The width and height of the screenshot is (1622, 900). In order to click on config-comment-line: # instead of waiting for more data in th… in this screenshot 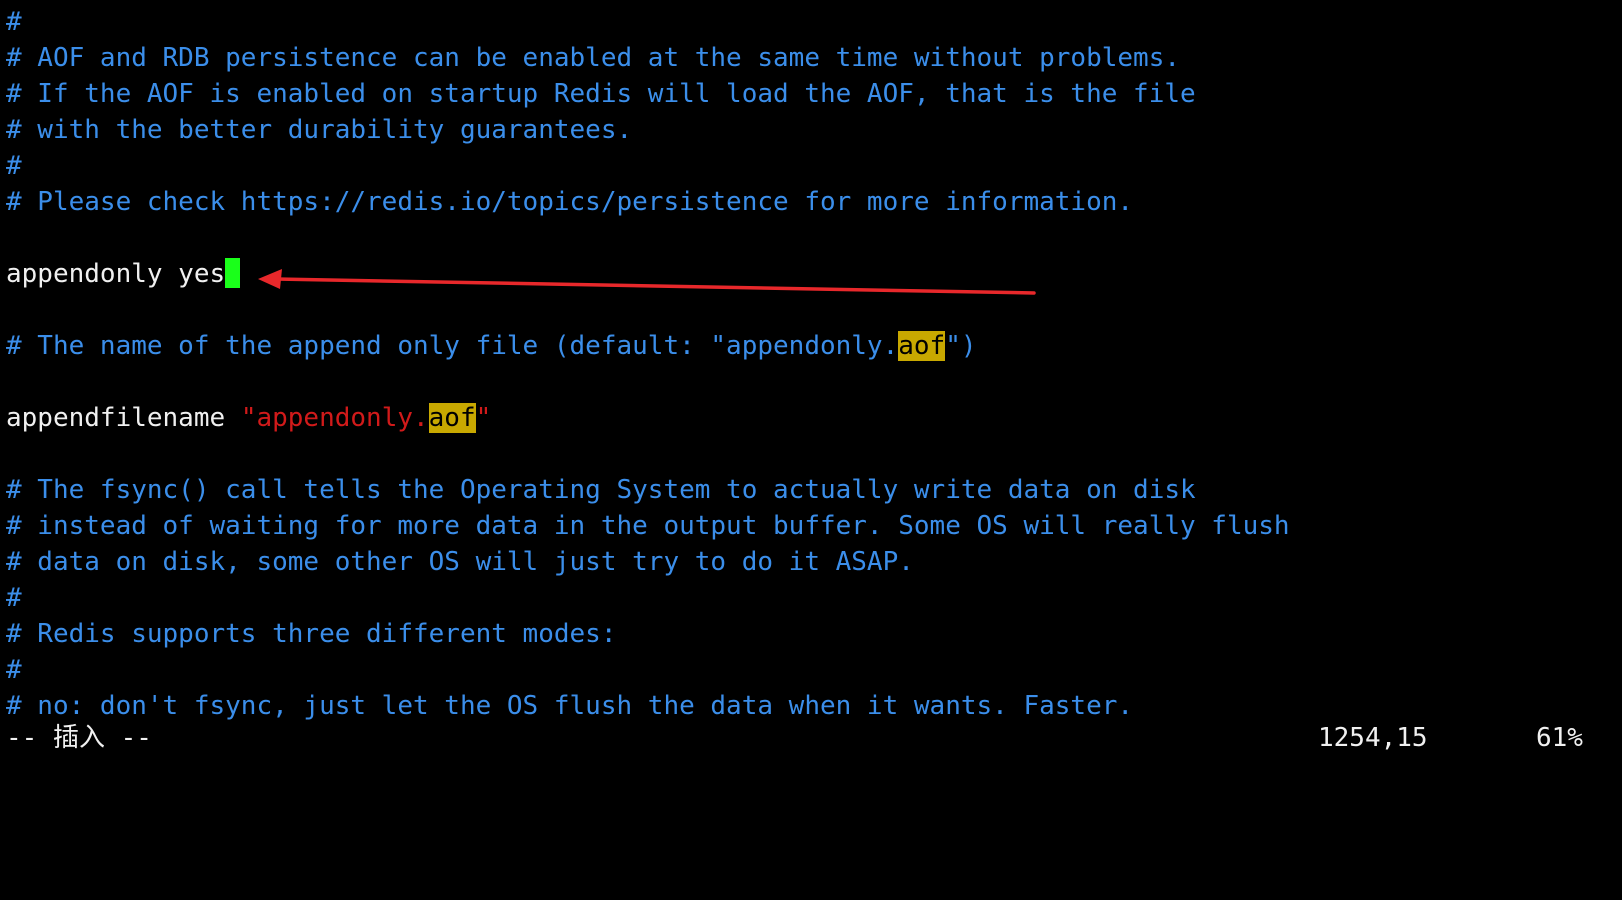, I will do `click(648, 526)`.